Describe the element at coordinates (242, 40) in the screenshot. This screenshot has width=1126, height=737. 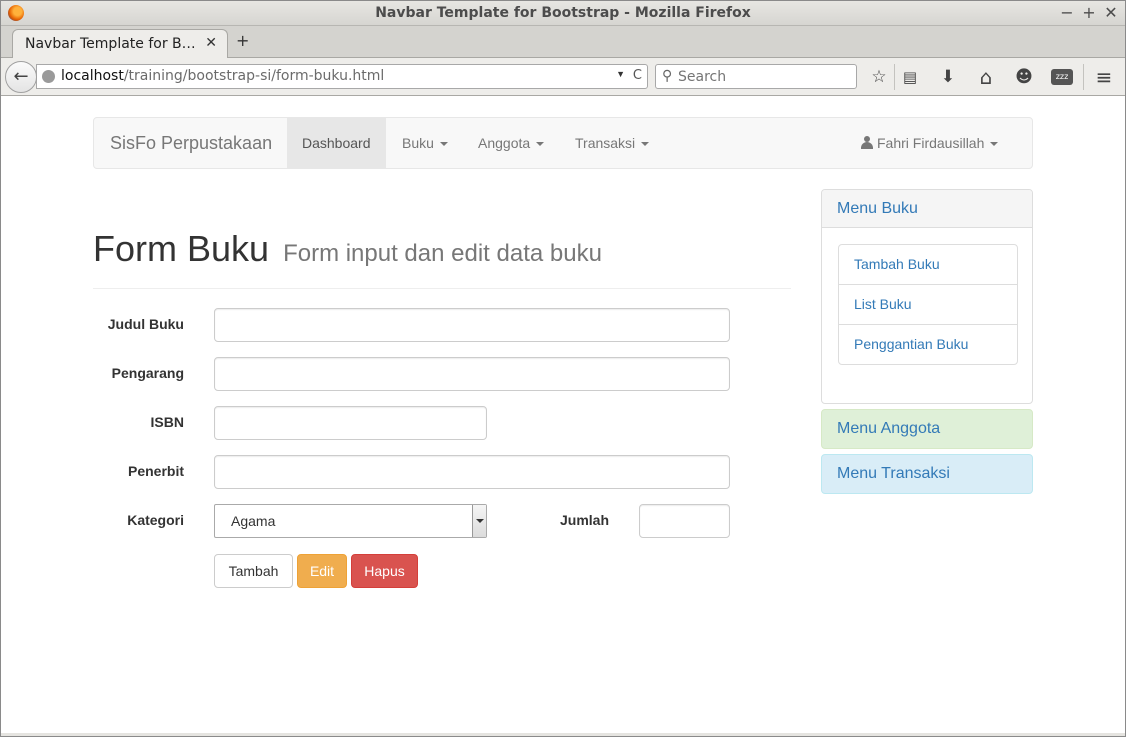
I see `new-tab-button: +` at that location.